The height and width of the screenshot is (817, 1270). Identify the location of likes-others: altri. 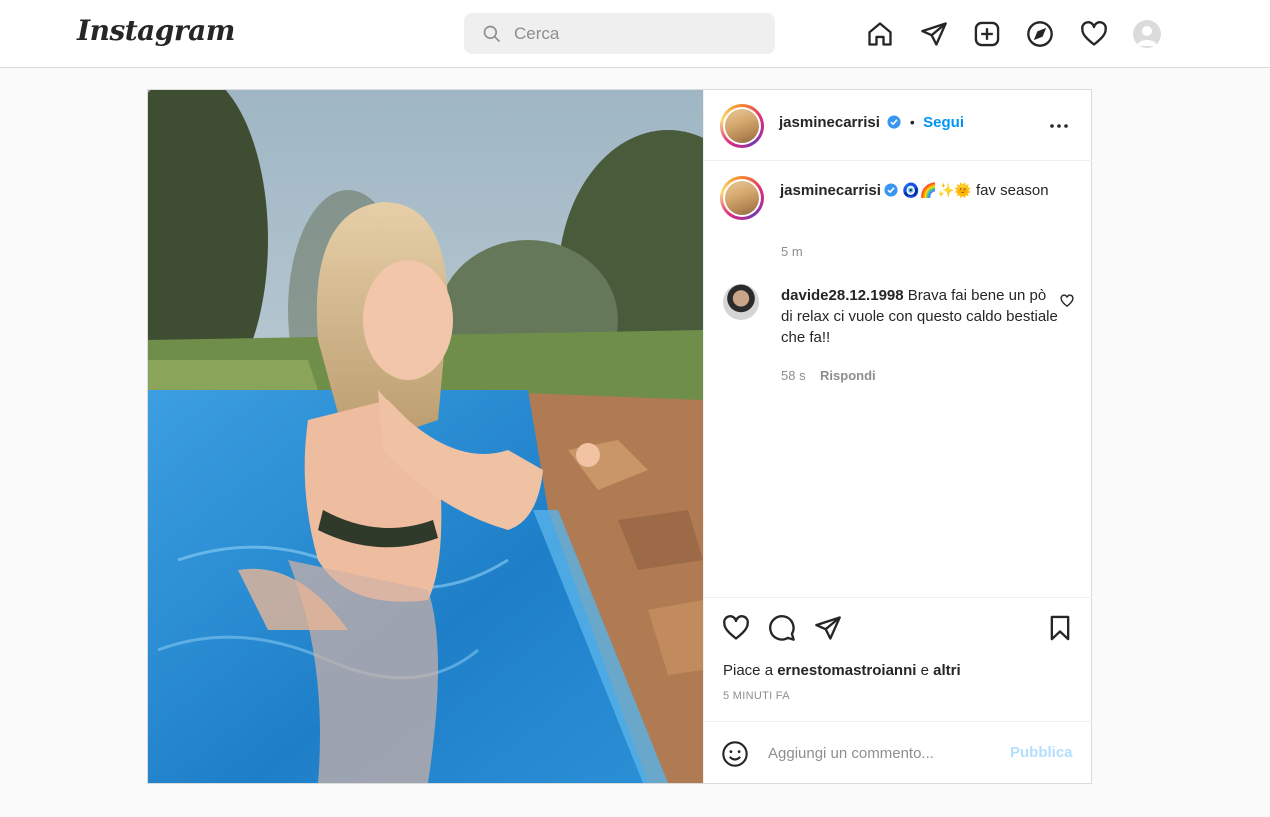
(947, 670).